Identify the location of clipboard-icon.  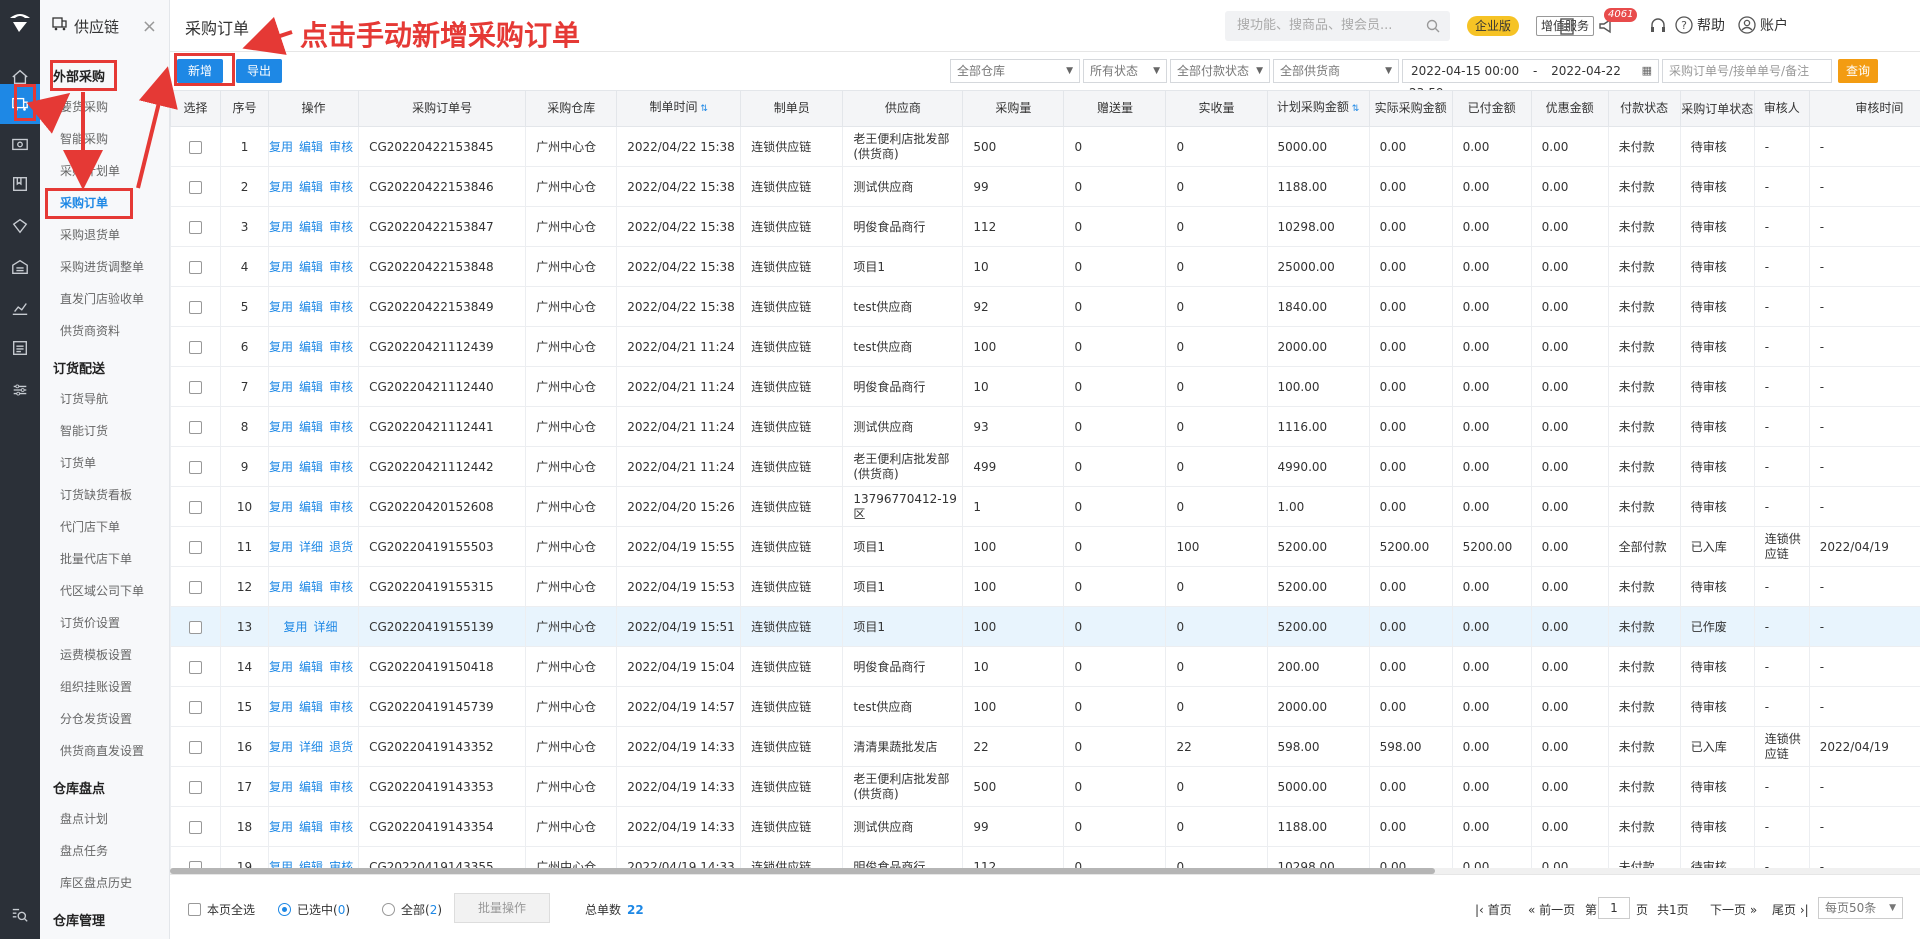
(1567, 26).